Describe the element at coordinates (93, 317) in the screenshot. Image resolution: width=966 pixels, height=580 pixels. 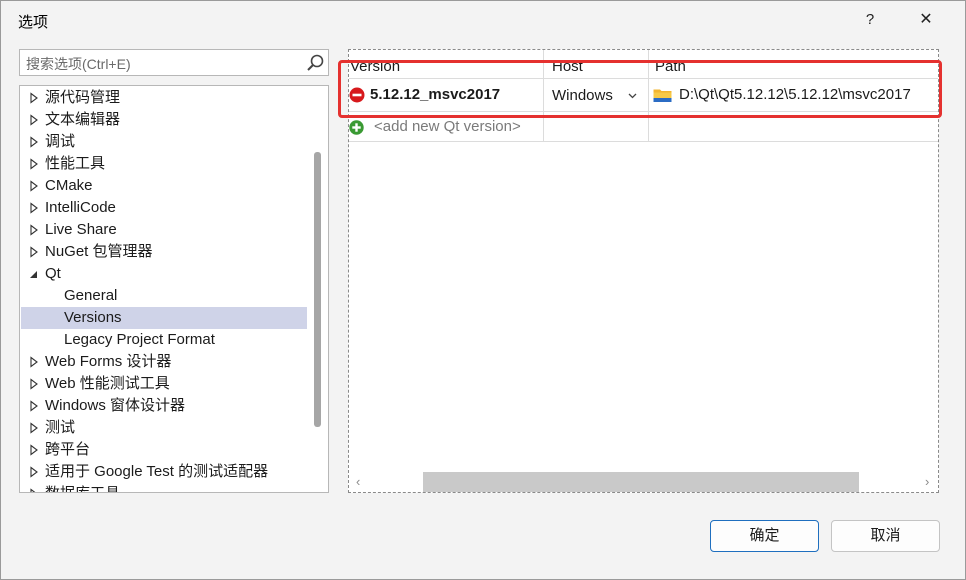
I see `tree-item-label: Versions` at that location.